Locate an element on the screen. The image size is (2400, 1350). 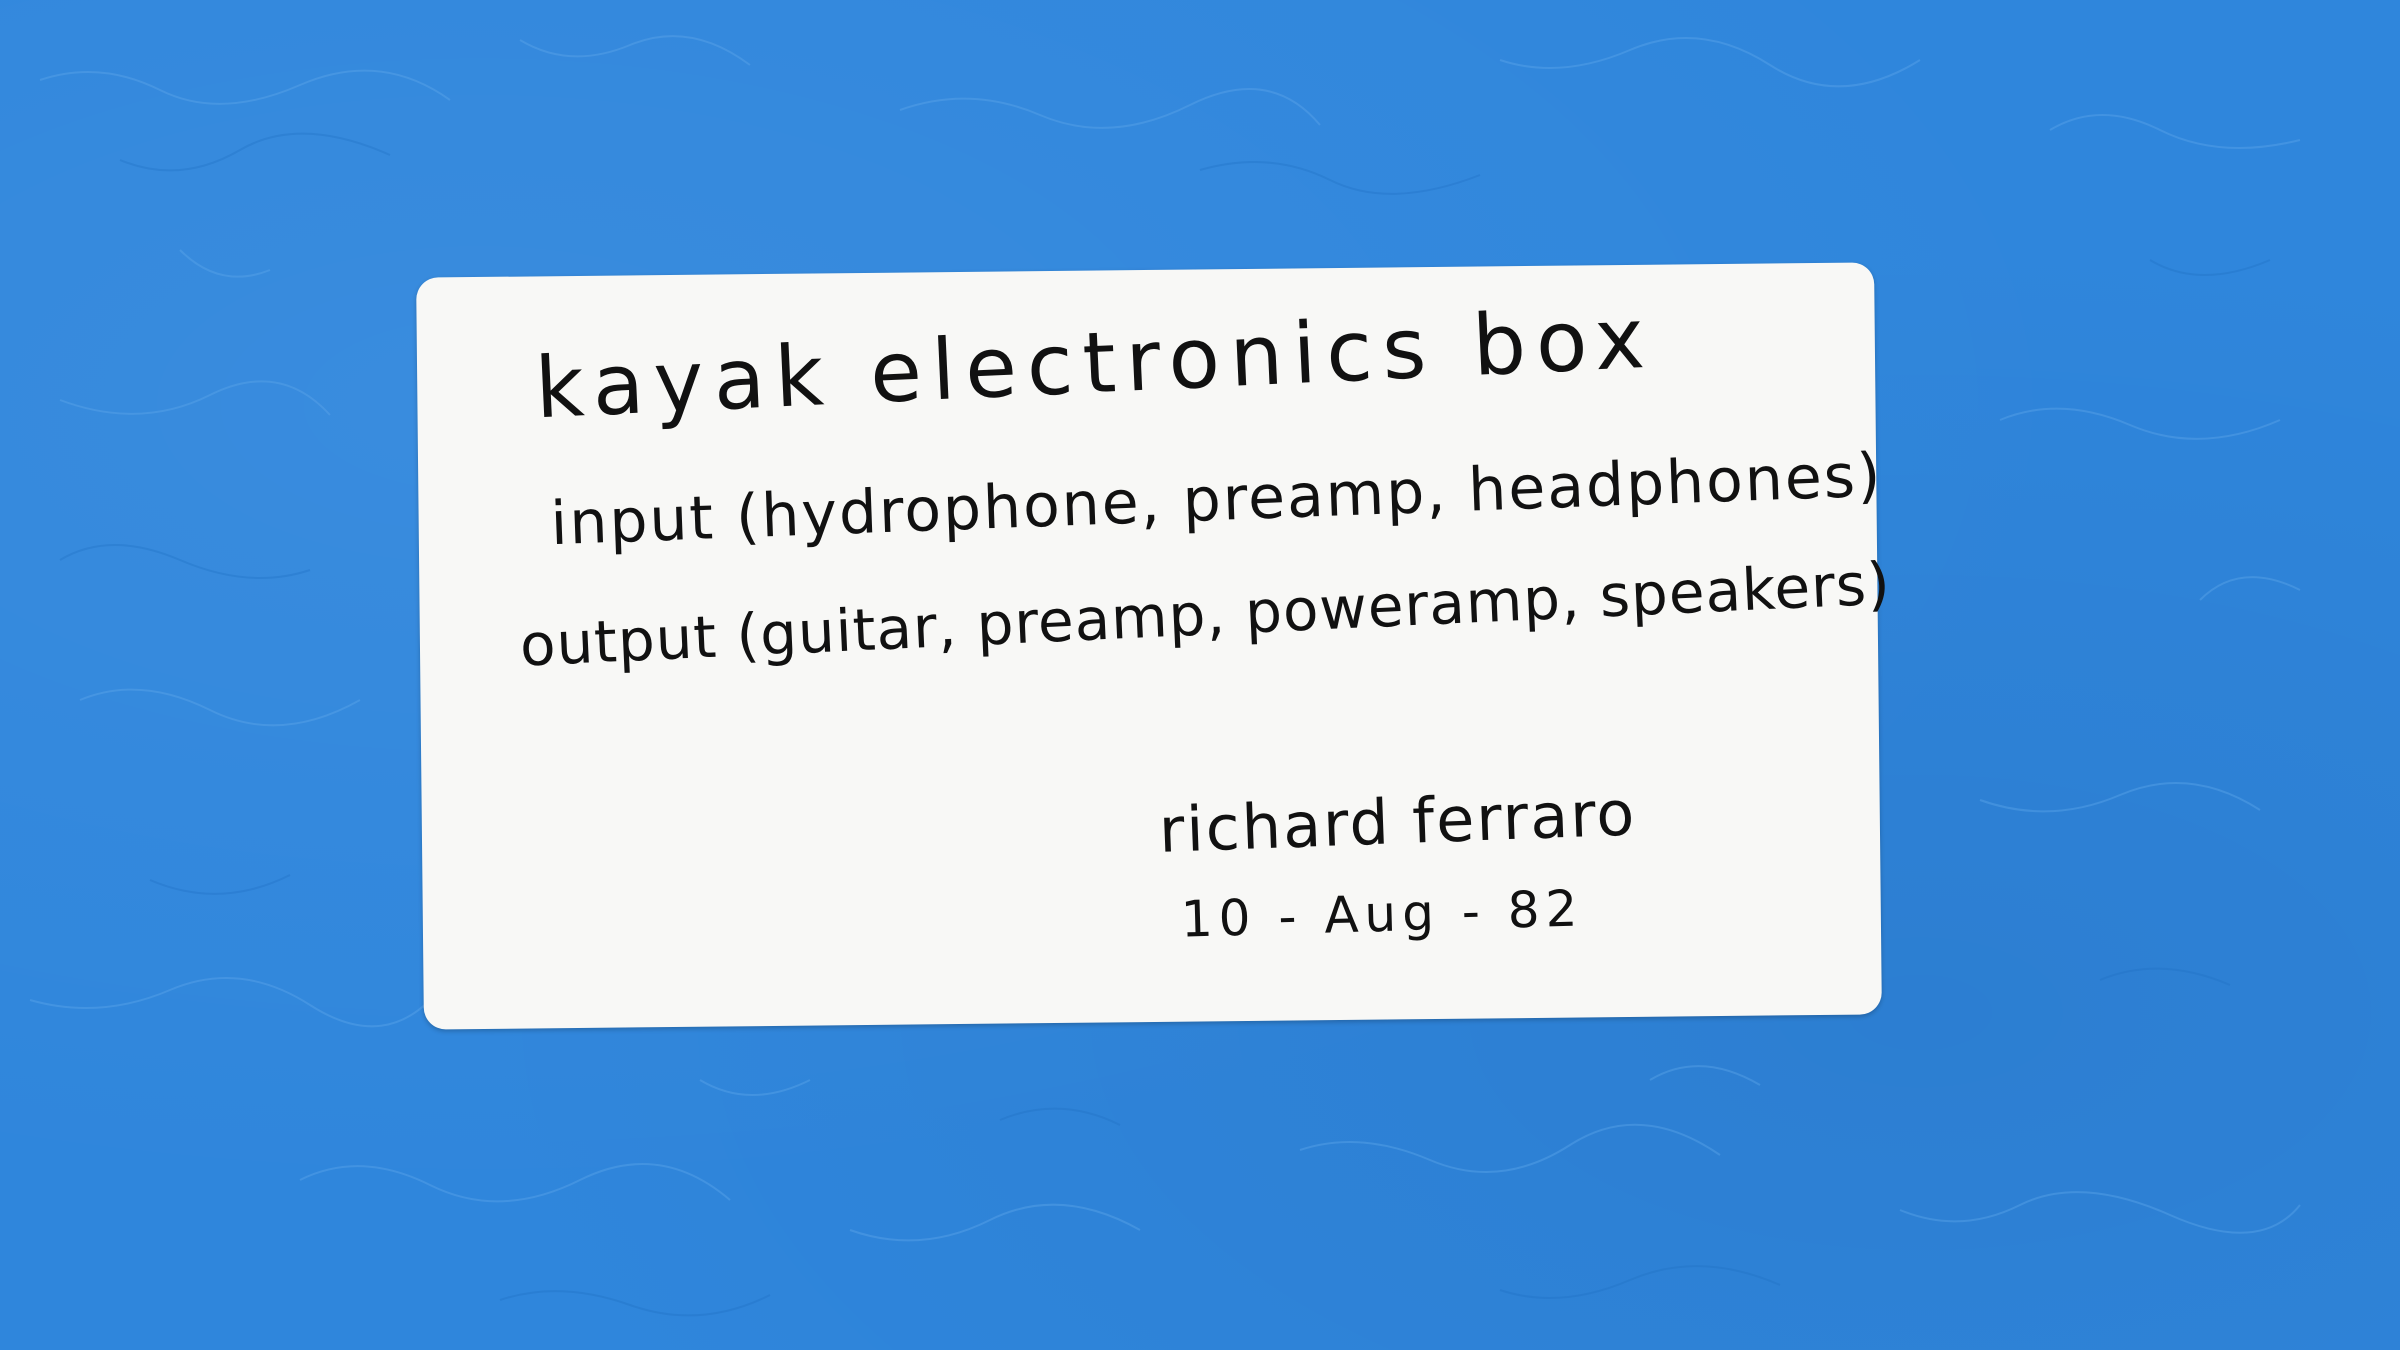
label-input-line: input (hydrophone, preamp, headphones) is located at coordinates (1216, 500).